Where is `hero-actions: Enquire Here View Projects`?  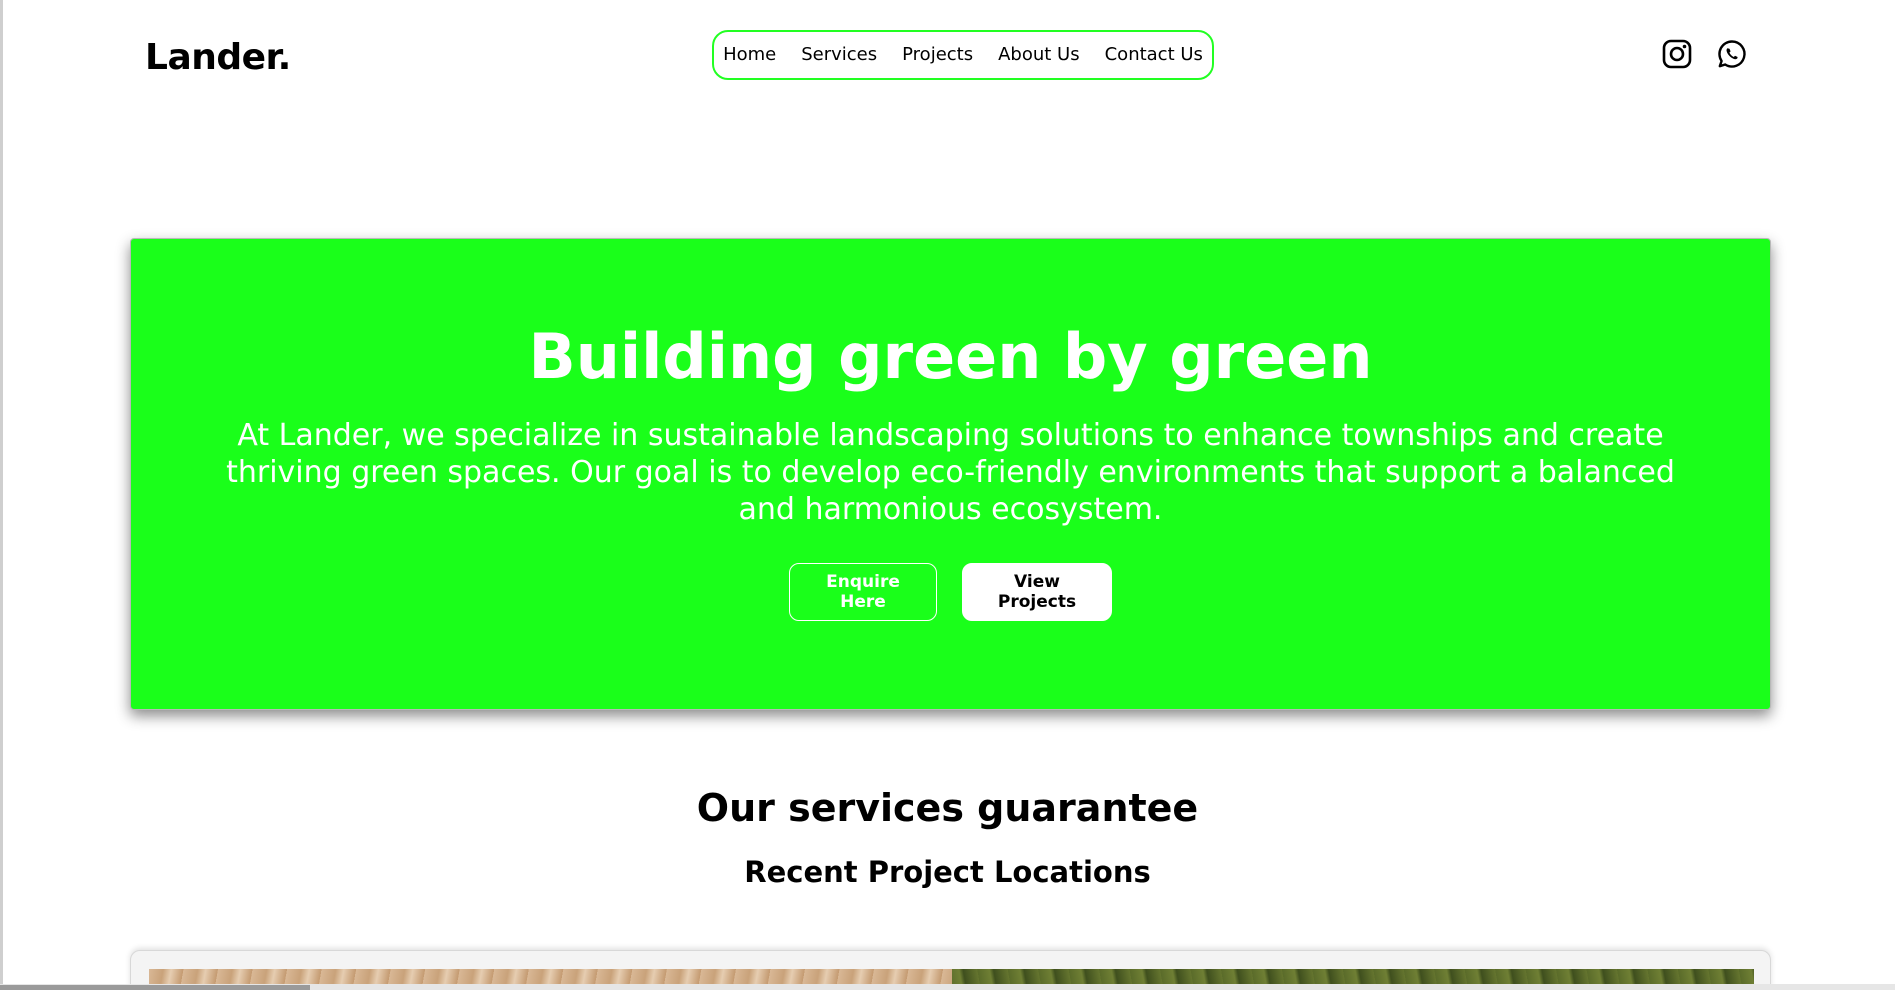 hero-actions: Enquire Here View Projects is located at coordinates (950, 592).